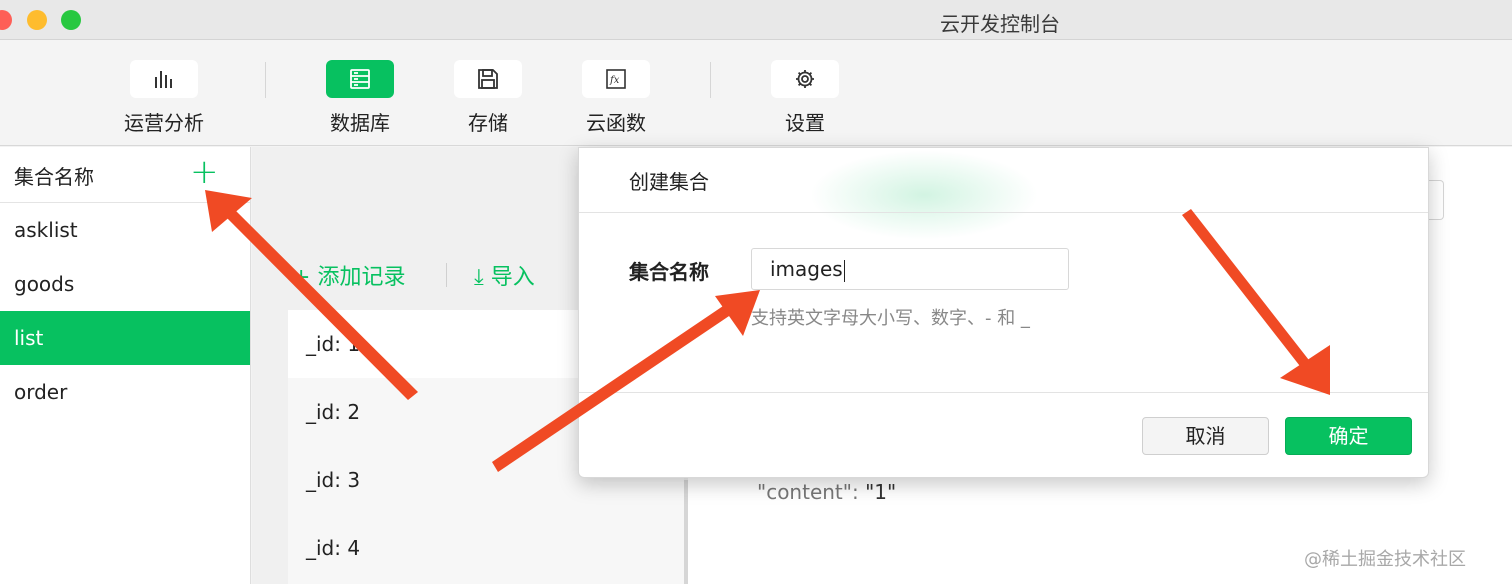  I want to click on sidebar-title: 集合名称, so click(54, 177).